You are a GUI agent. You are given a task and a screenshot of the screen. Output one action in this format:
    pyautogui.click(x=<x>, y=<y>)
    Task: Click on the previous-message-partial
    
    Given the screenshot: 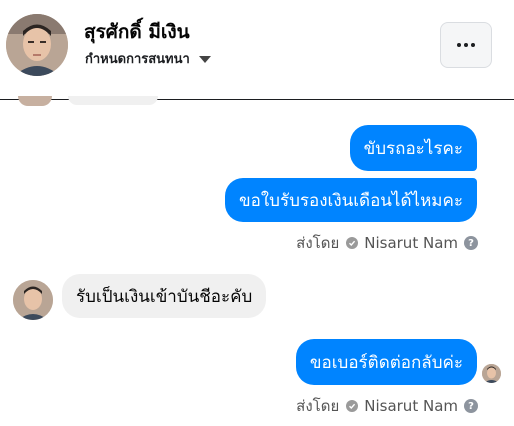 What is the action you would take?
    pyautogui.click(x=113, y=100)
    